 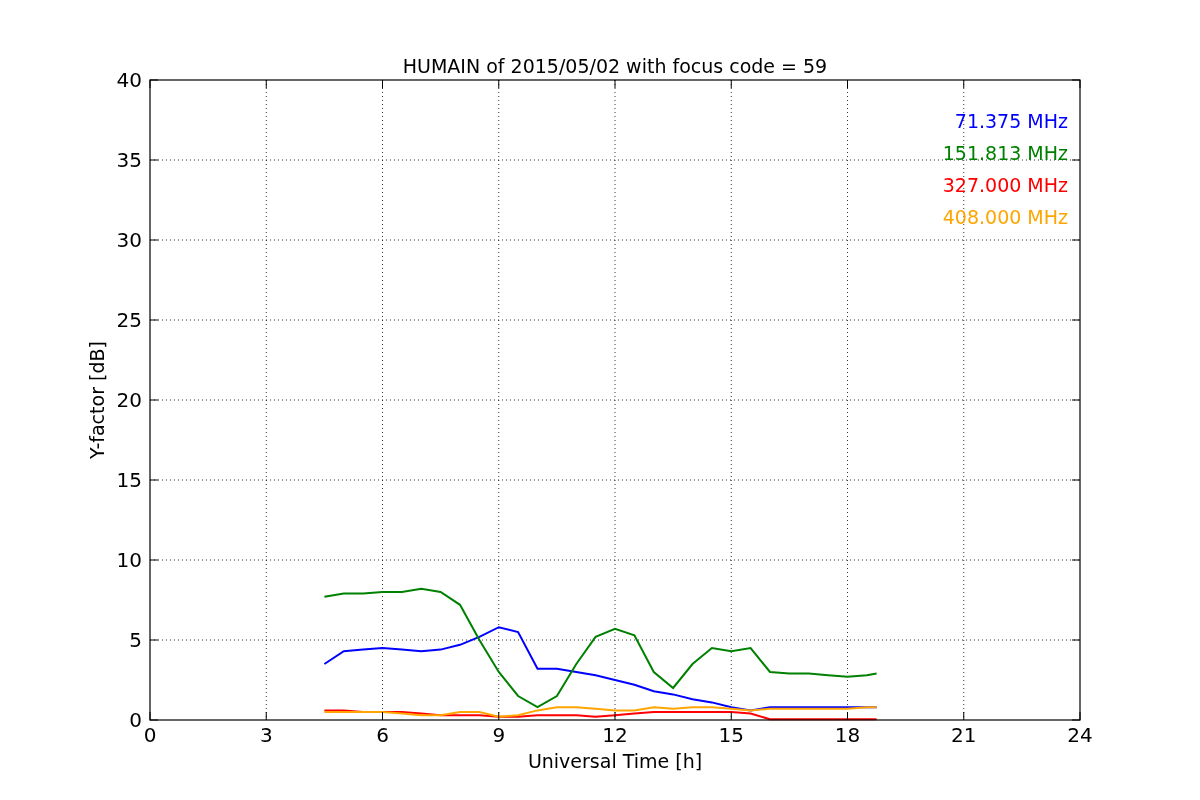 What do you see at coordinates (135, 640) in the screenshot?
I see `y-tick-label: 5` at bounding box center [135, 640].